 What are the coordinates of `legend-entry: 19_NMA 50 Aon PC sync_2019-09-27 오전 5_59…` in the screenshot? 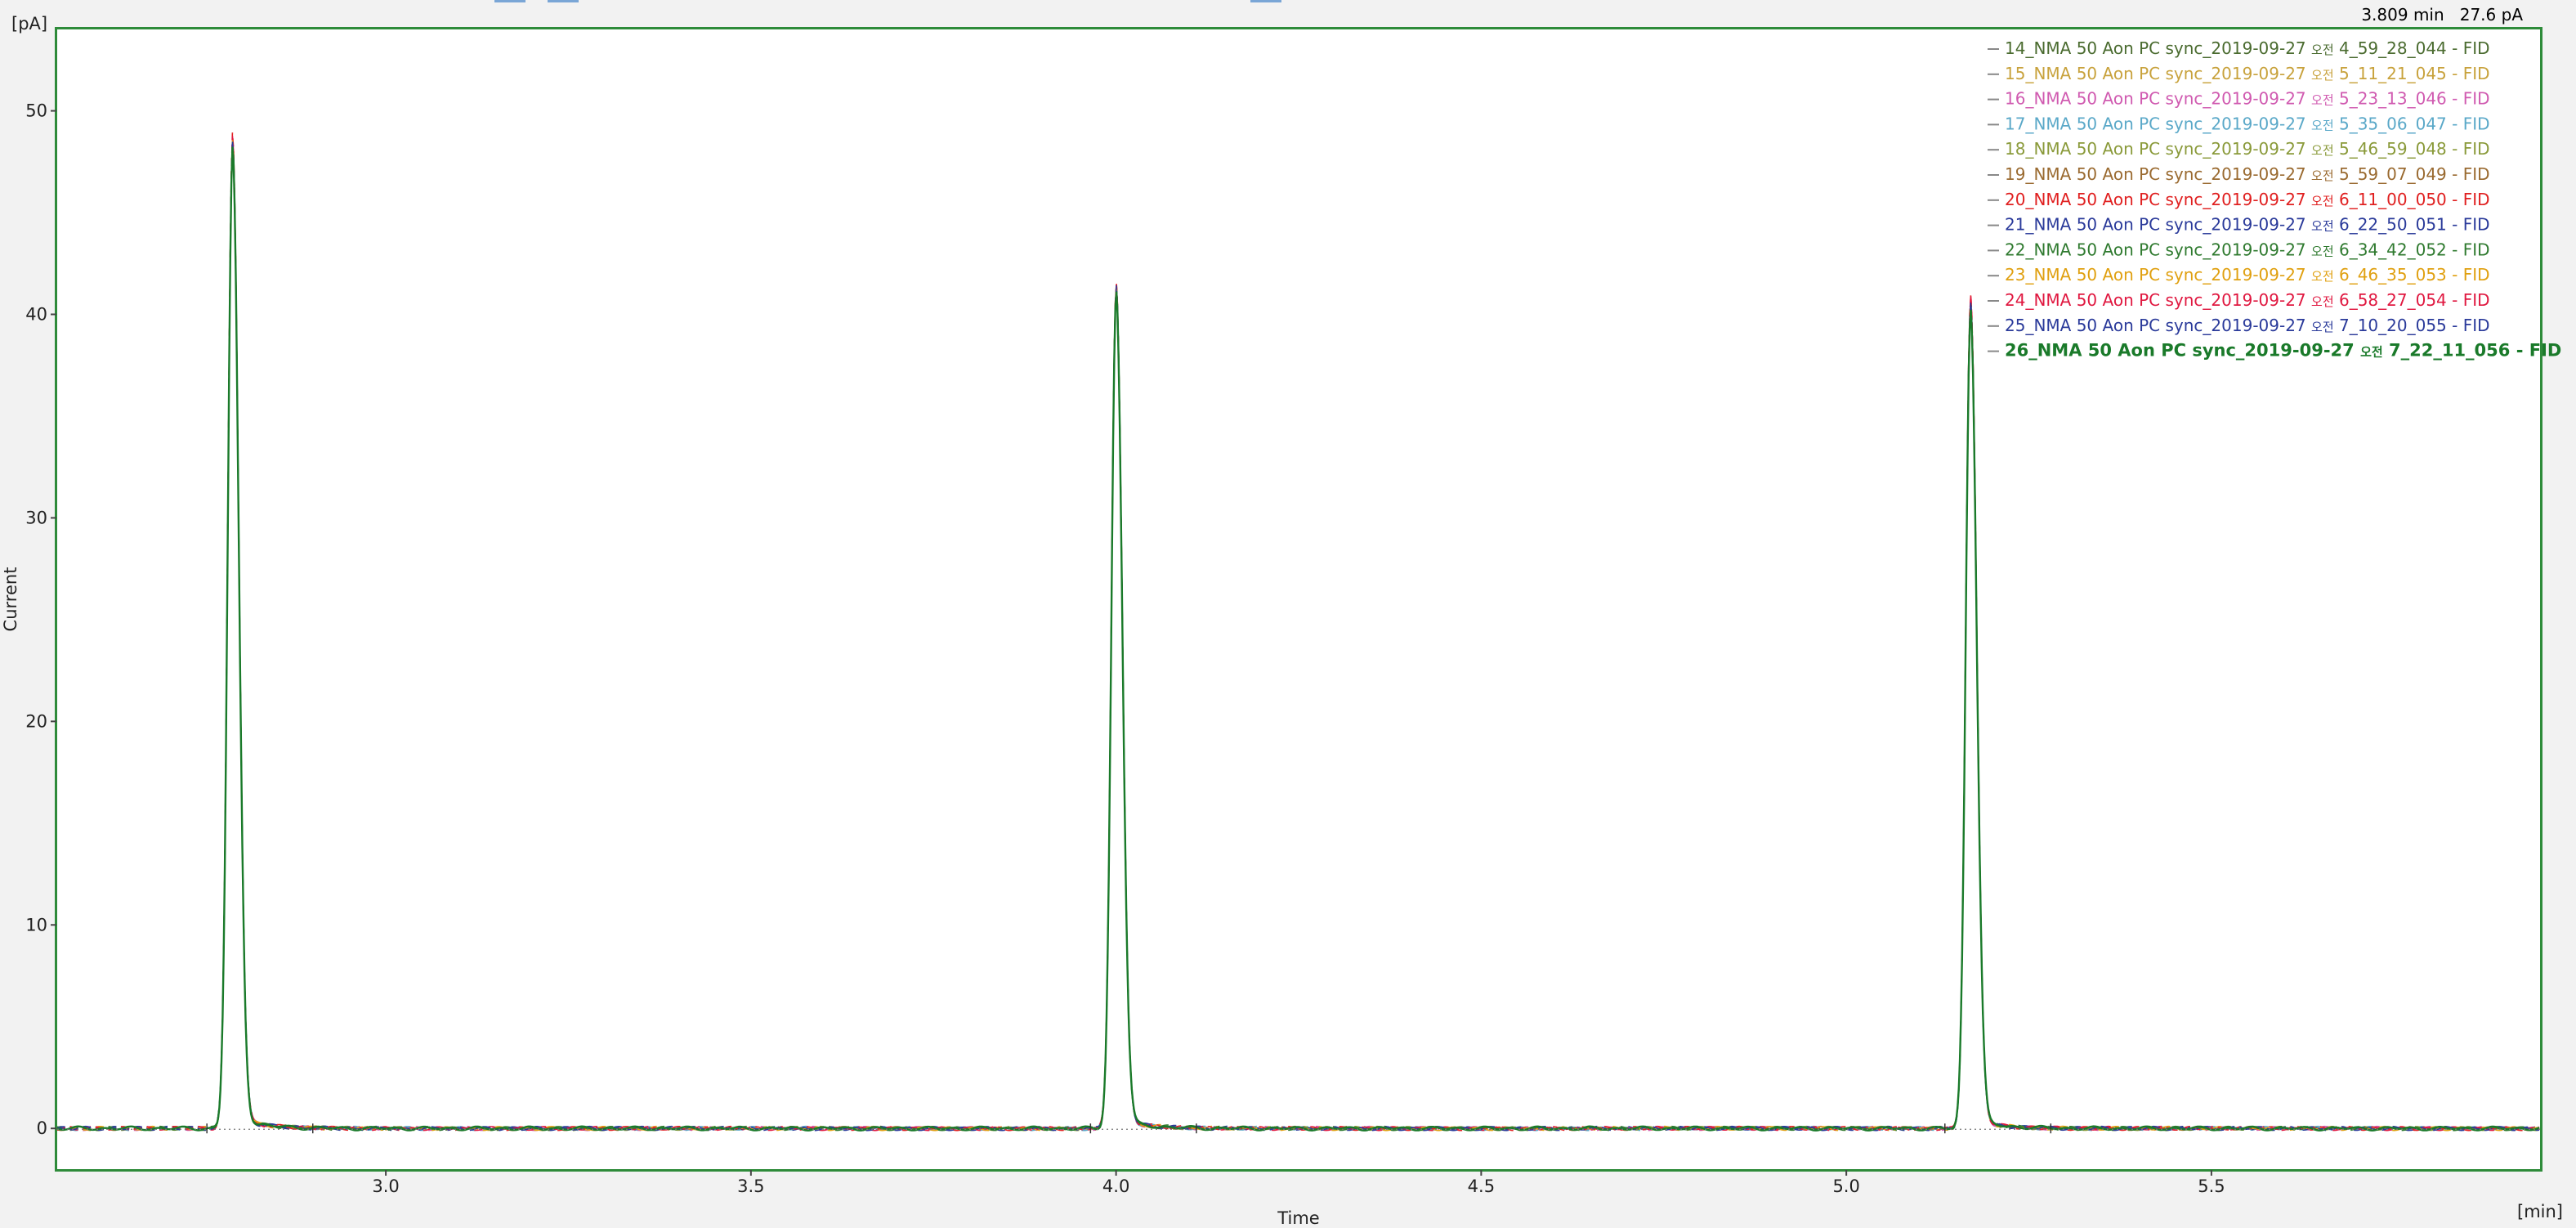 It's located at (2247, 174).